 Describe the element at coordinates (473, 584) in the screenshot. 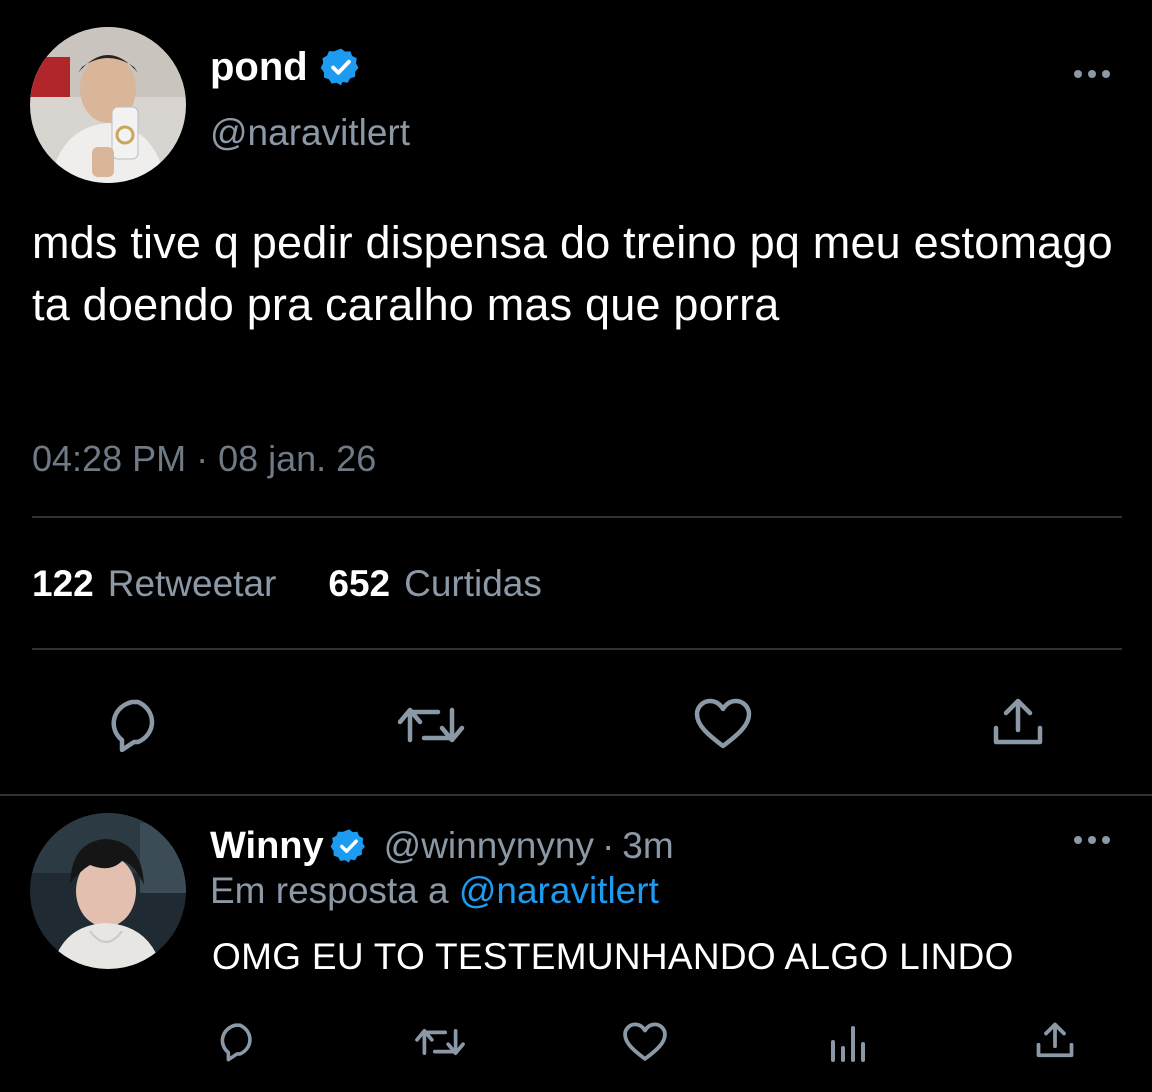

I see `like-label: Curtidas` at that location.